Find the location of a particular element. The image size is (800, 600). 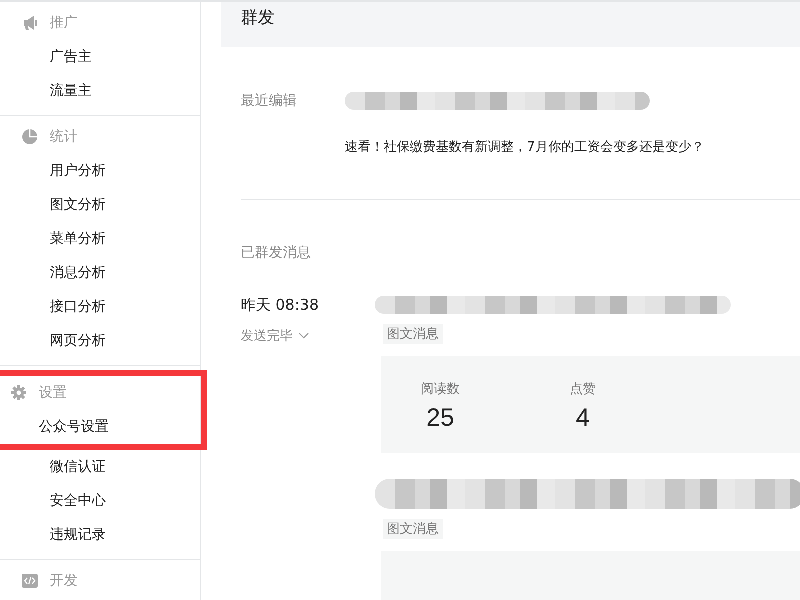

sidebar-item: 接口分析 is located at coordinates (100, 307).